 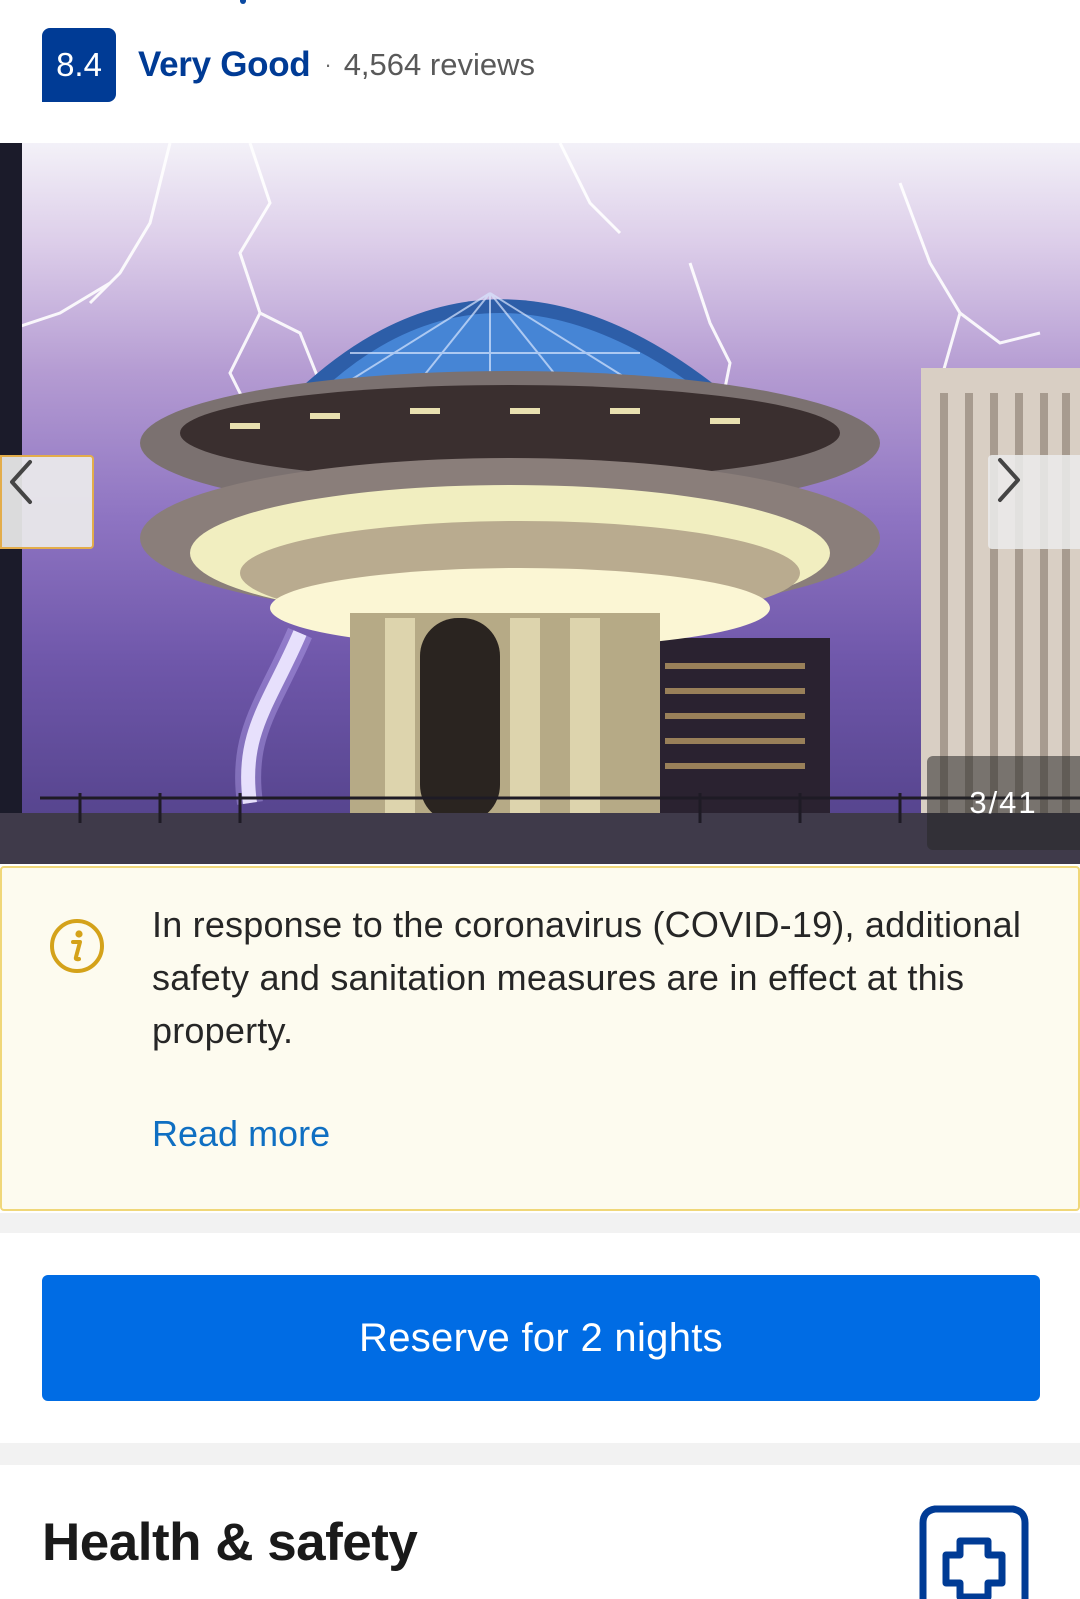 I want to click on info-icon, so click(x=77, y=946).